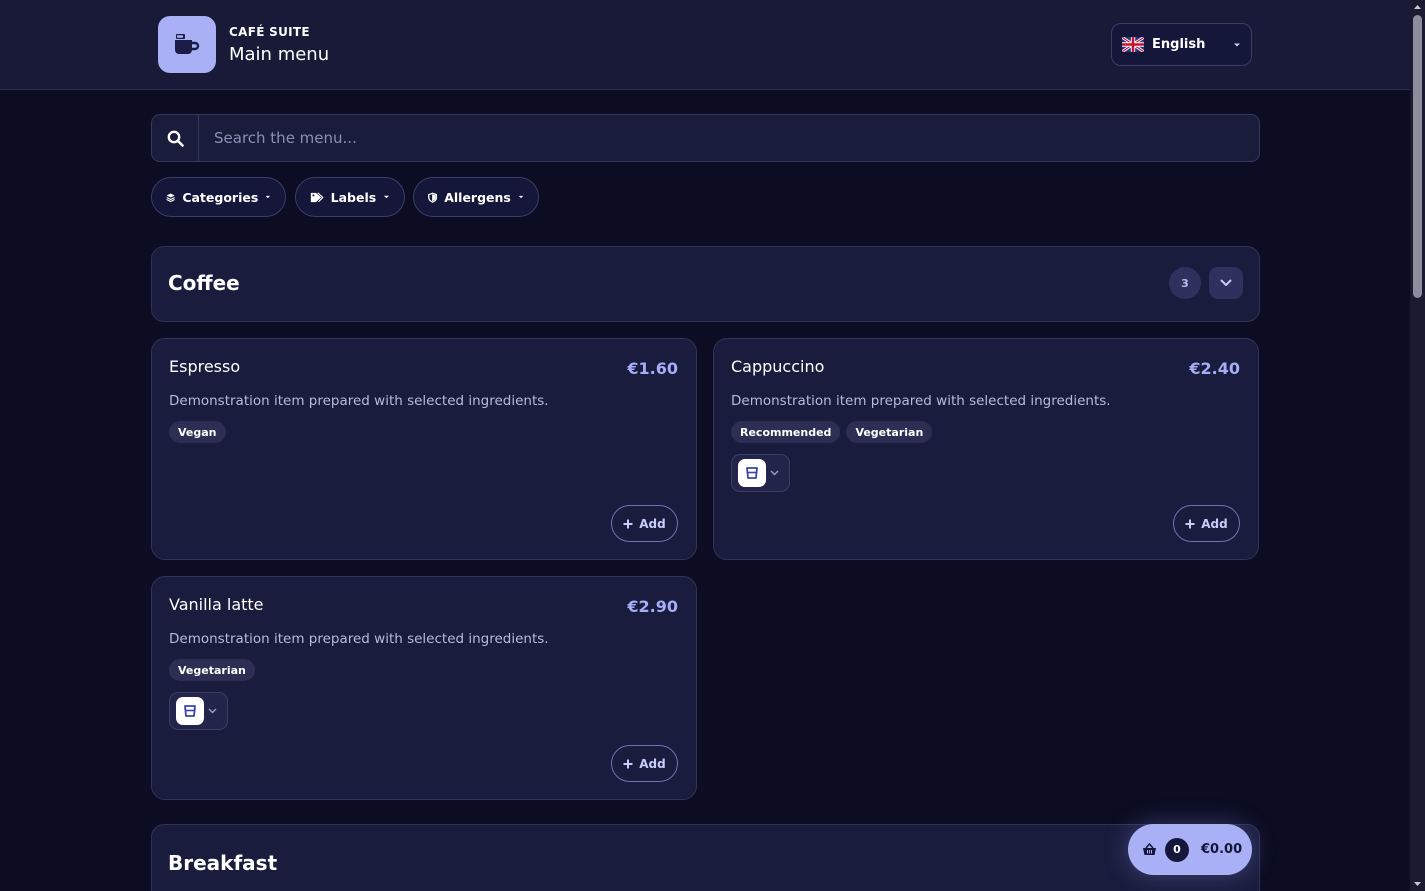 This screenshot has width=1425, height=891. Describe the element at coordinates (269, 32) in the screenshot. I see `brand-name: CAFÉ SUITE` at that location.